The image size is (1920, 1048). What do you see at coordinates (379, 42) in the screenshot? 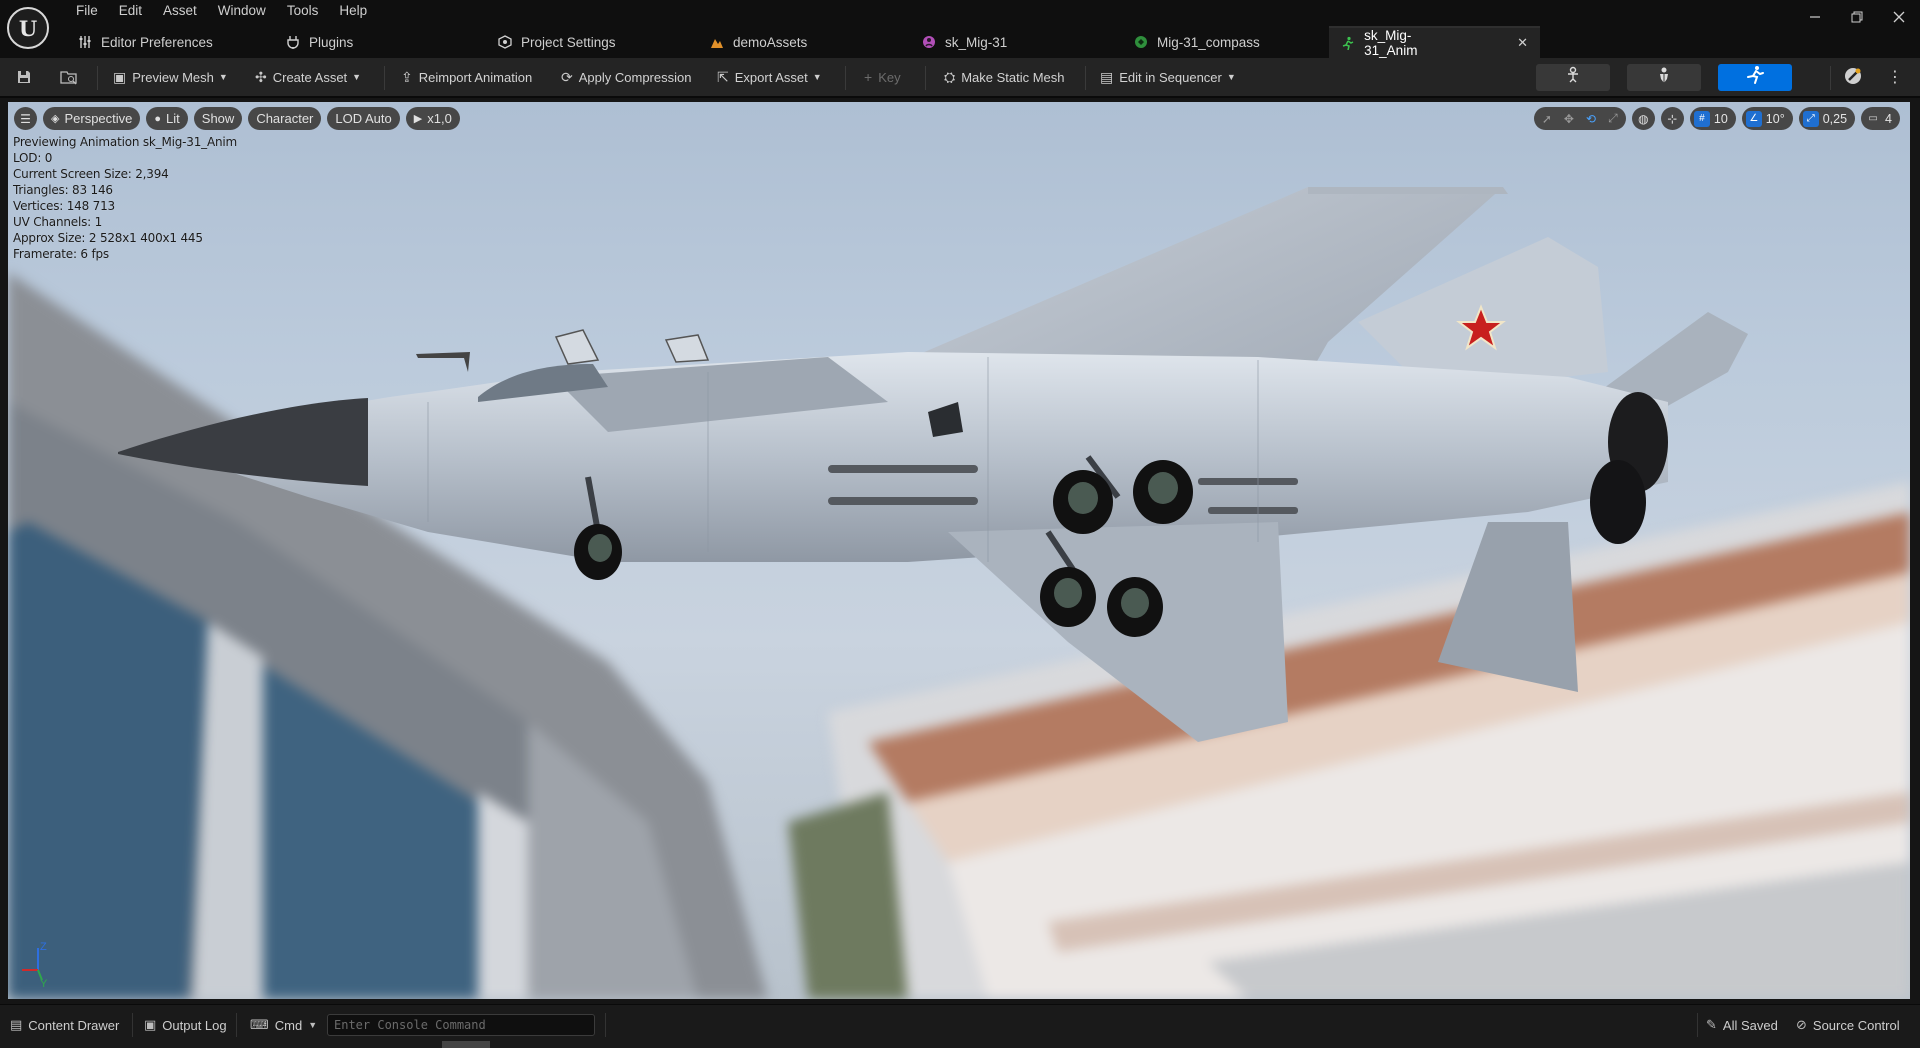
I see `tab-plugins: Plugins` at bounding box center [379, 42].